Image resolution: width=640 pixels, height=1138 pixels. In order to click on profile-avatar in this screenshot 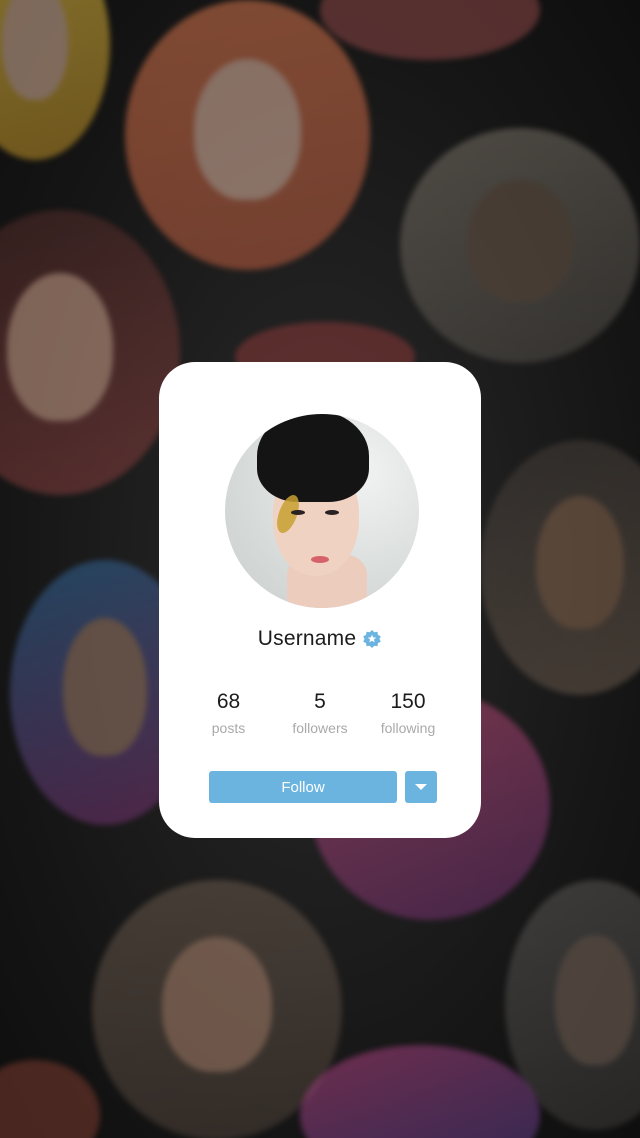, I will do `click(322, 511)`.